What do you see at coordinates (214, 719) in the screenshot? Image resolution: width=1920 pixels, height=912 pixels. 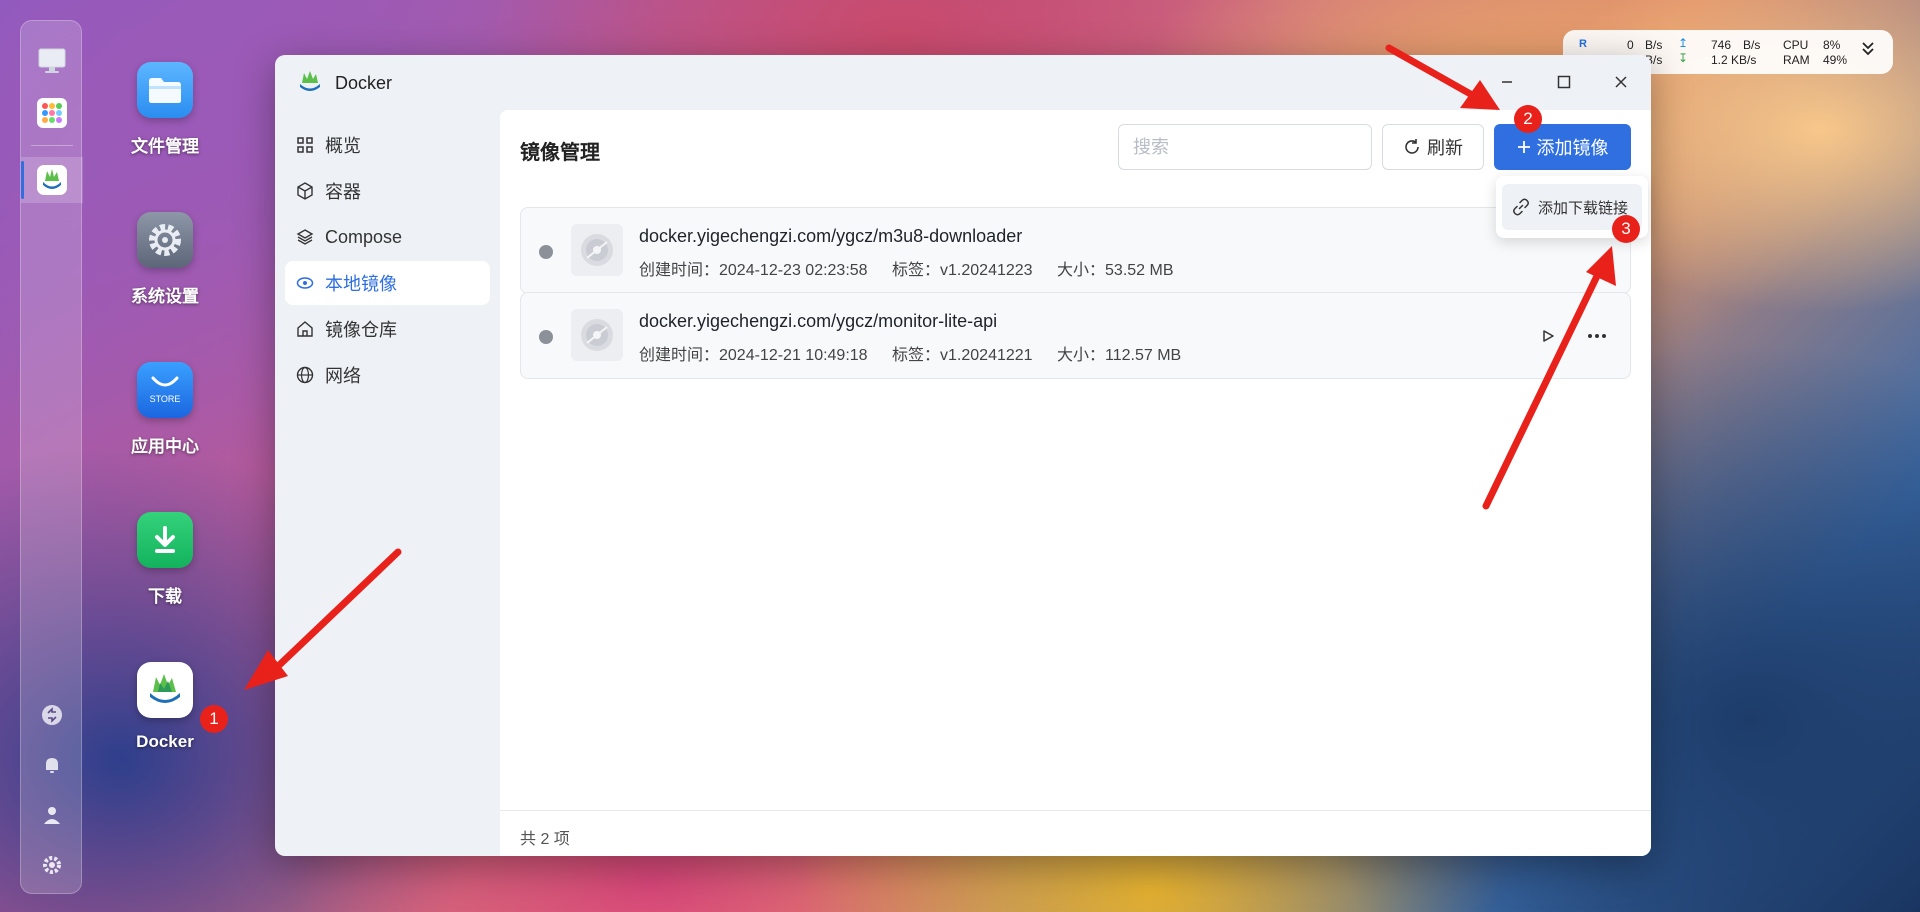 I see `annotation-marker: 1` at bounding box center [214, 719].